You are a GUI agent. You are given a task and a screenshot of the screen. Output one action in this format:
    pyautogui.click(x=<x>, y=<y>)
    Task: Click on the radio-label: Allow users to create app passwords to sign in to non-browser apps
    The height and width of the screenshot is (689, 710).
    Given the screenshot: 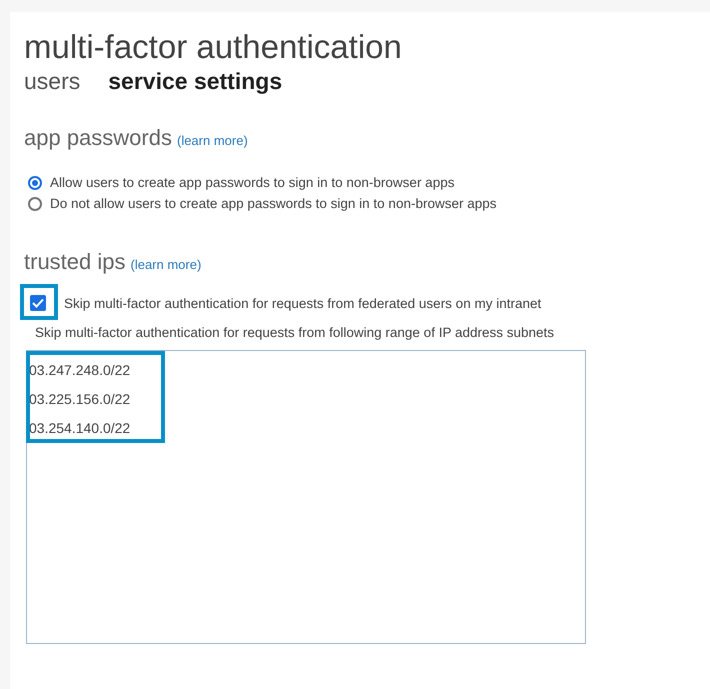 What is the action you would take?
    pyautogui.click(x=252, y=182)
    